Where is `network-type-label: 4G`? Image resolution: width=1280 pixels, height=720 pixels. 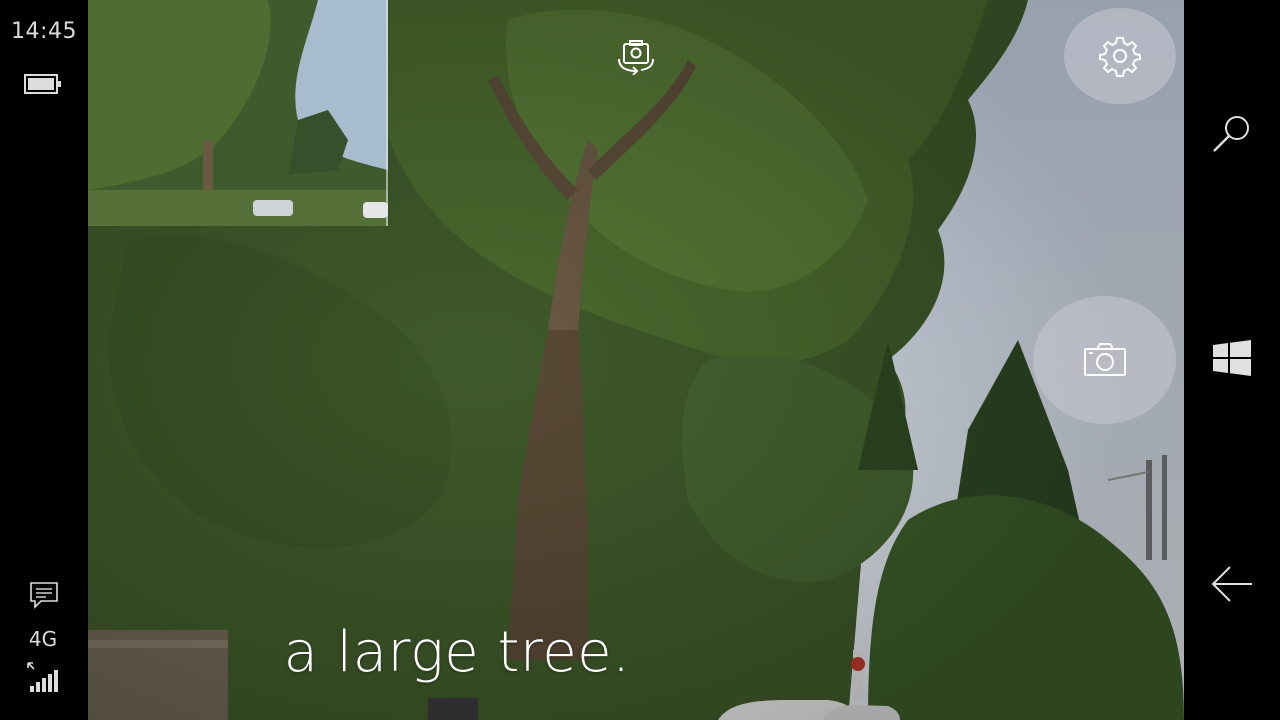
network-type-label: 4G is located at coordinates (43, 639).